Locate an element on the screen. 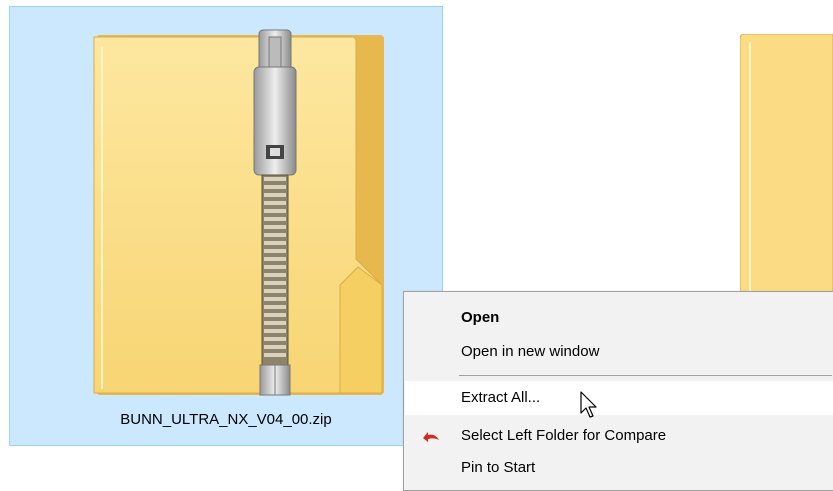  menu-item-open: Open is located at coordinates (619, 318).